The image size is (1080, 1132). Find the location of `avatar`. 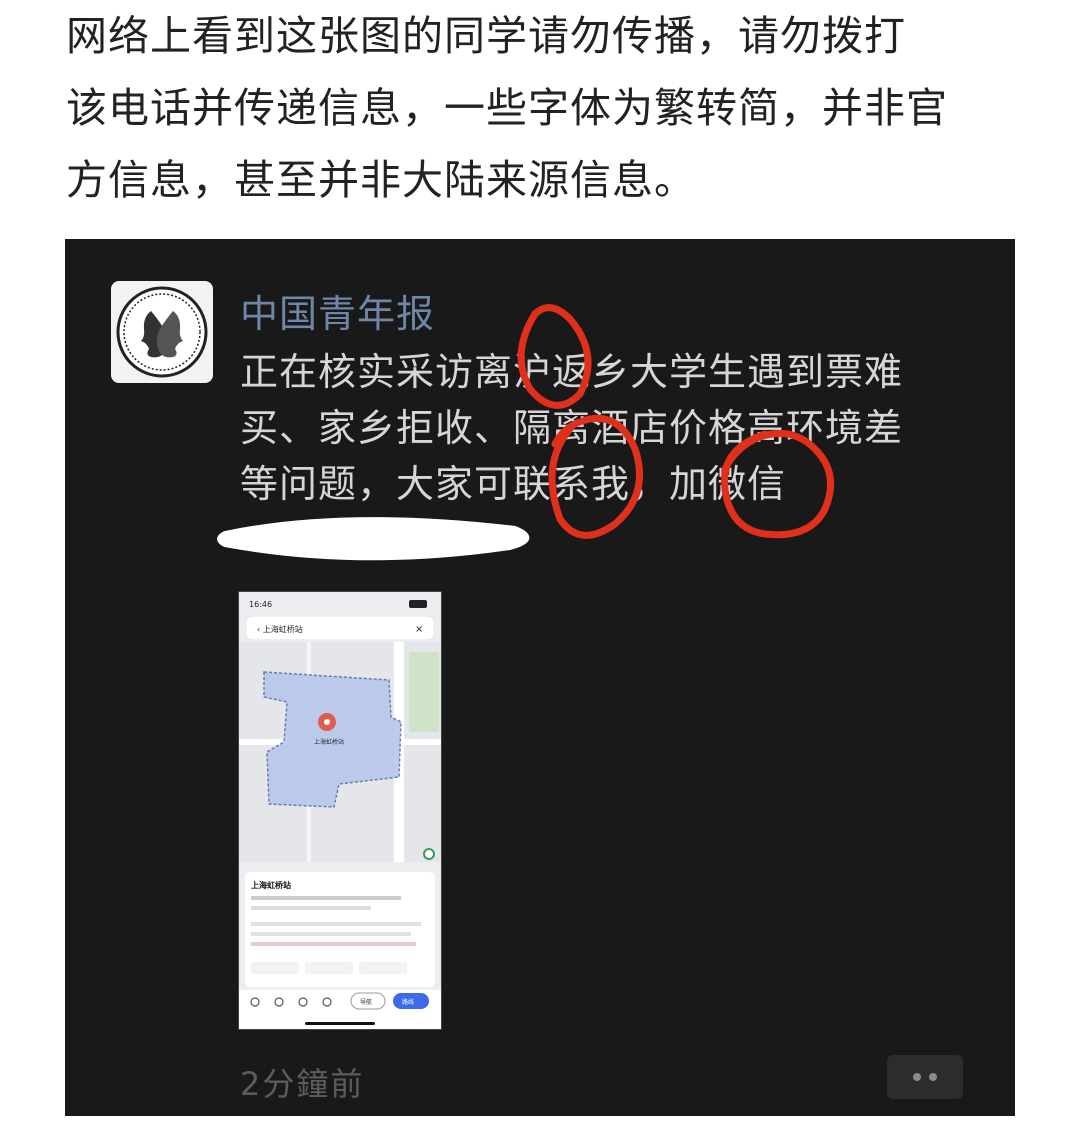

avatar is located at coordinates (162, 332).